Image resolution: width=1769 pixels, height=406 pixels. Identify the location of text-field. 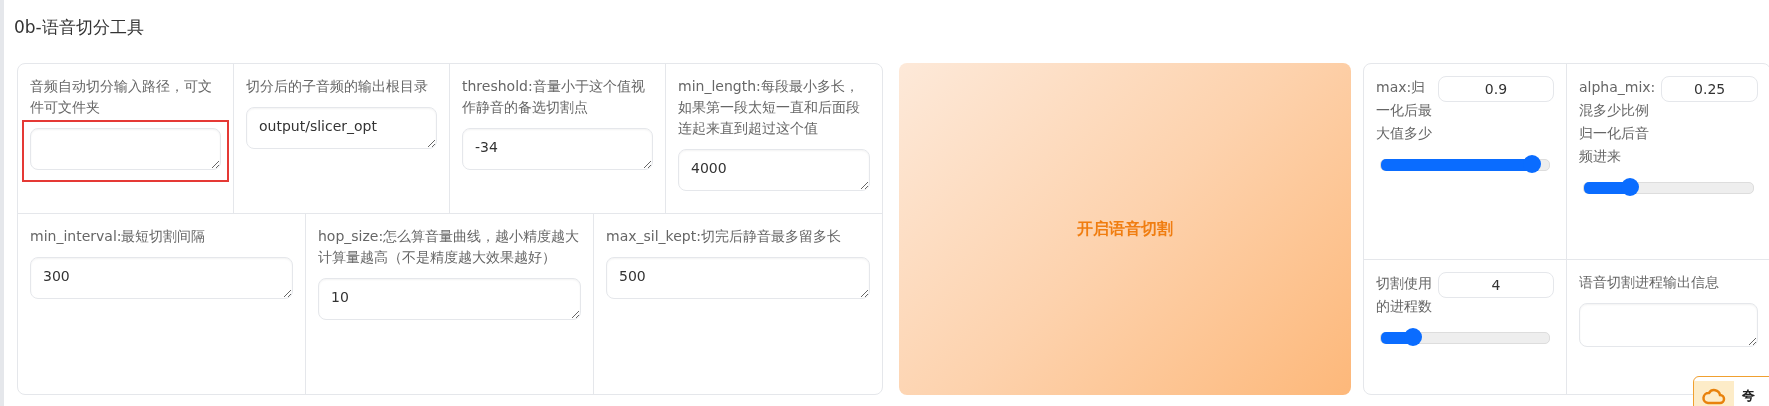
(125, 149).